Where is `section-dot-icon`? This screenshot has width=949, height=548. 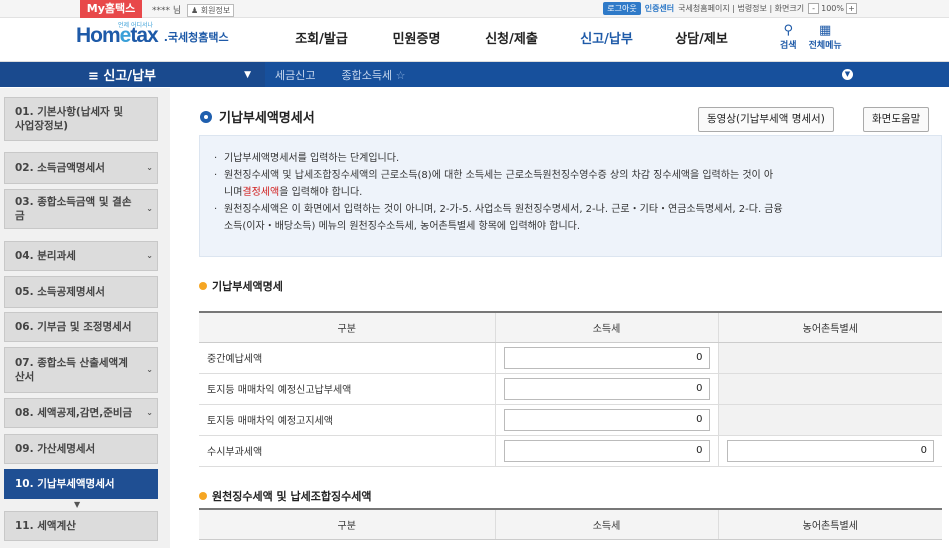
section-dot-icon is located at coordinates (203, 286).